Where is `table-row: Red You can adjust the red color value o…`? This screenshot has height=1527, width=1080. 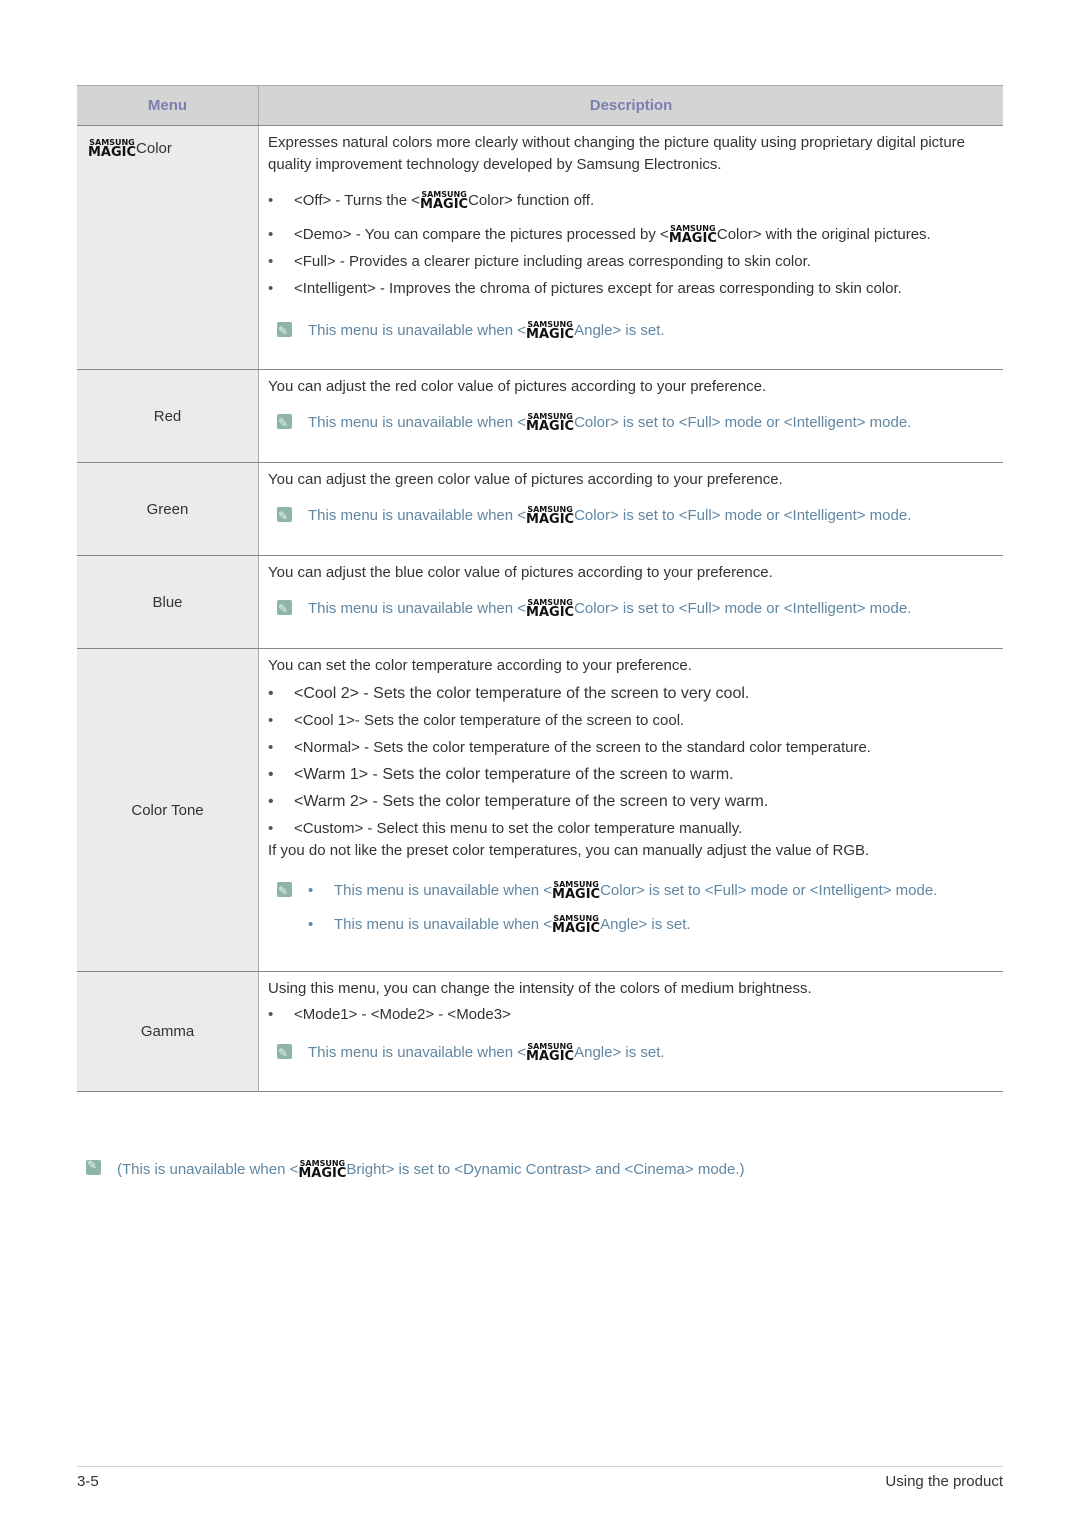 table-row: Red You can adjust the red color value o… is located at coordinates (540, 416).